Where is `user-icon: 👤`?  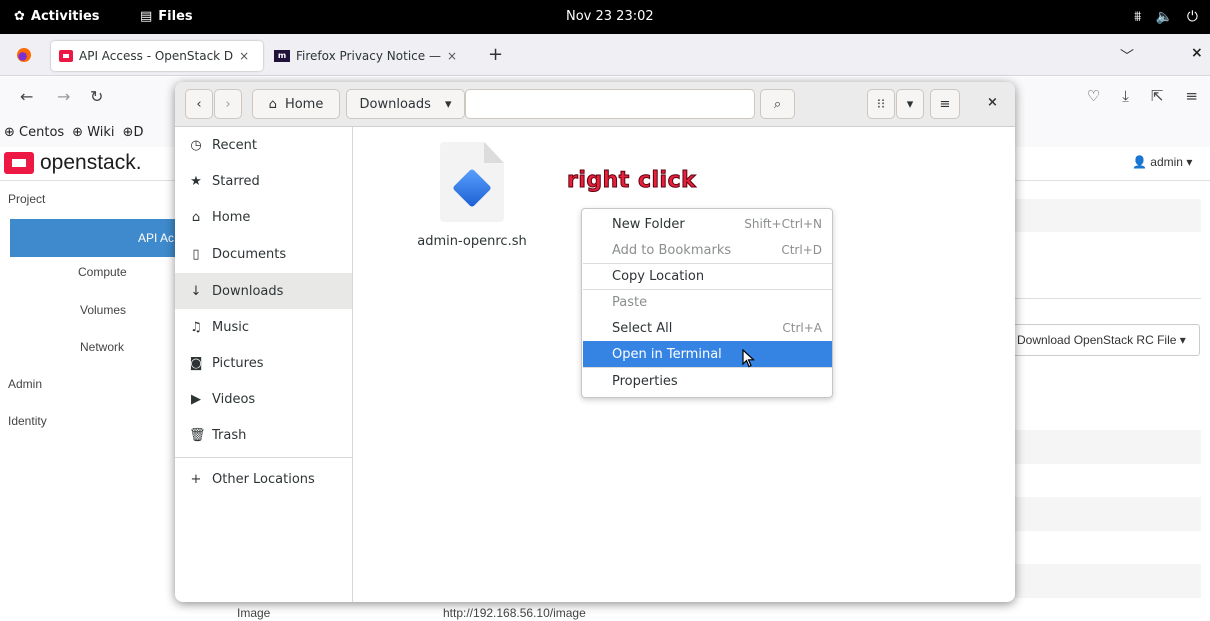
user-icon: 👤 is located at coordinates (1139, 162).